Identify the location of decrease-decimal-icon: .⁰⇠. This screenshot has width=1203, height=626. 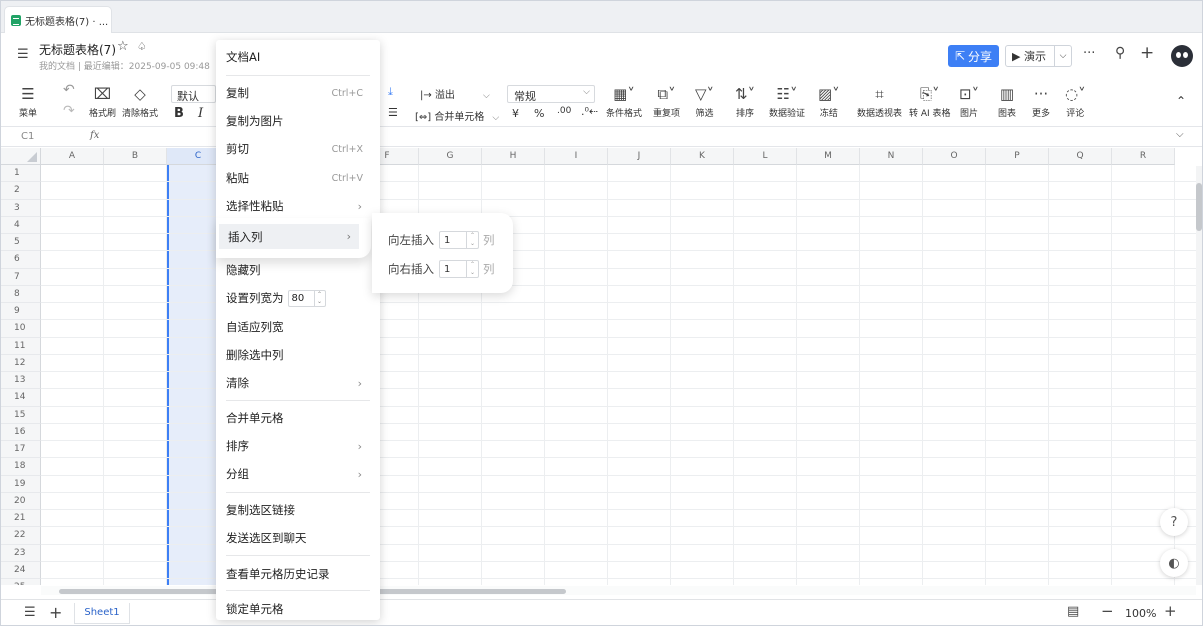
(589, 111).